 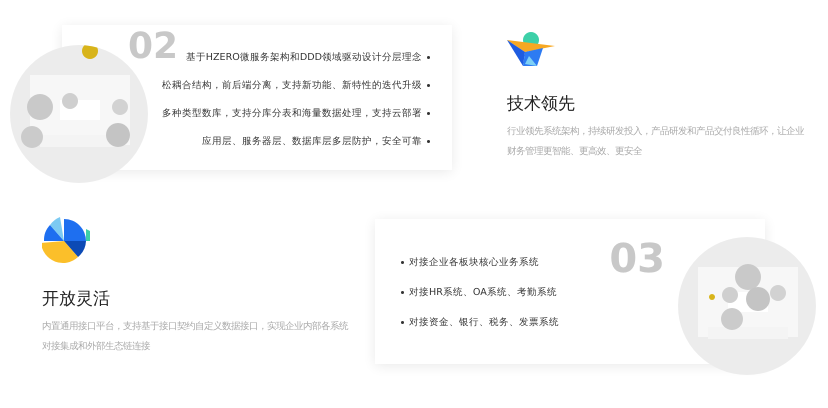 What do you see at coordinates (304, 58) in the screenshot?
I see `bullet-point: 基于HZERO微服务架构和DDD领域驱动设计分层理念` at bounding box center [304, 58].